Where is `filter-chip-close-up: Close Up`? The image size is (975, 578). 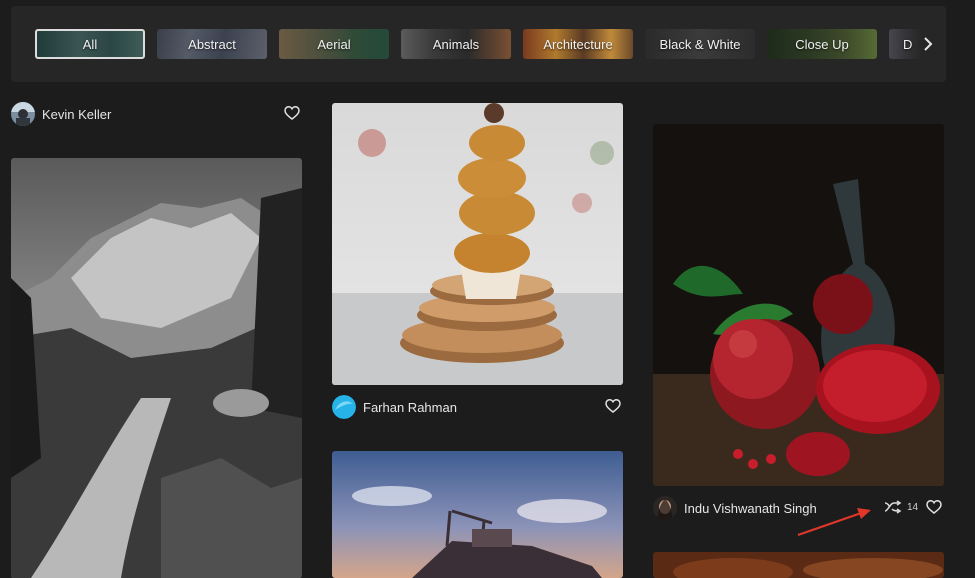 filter-chip-close-up: Close Up is located at coordinates (822, 44).